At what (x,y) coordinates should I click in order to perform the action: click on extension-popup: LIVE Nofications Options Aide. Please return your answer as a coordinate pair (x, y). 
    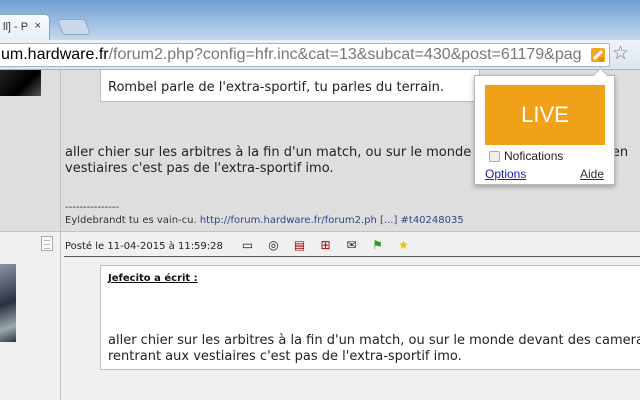
    Looking at the image, I should click on (544, 130).